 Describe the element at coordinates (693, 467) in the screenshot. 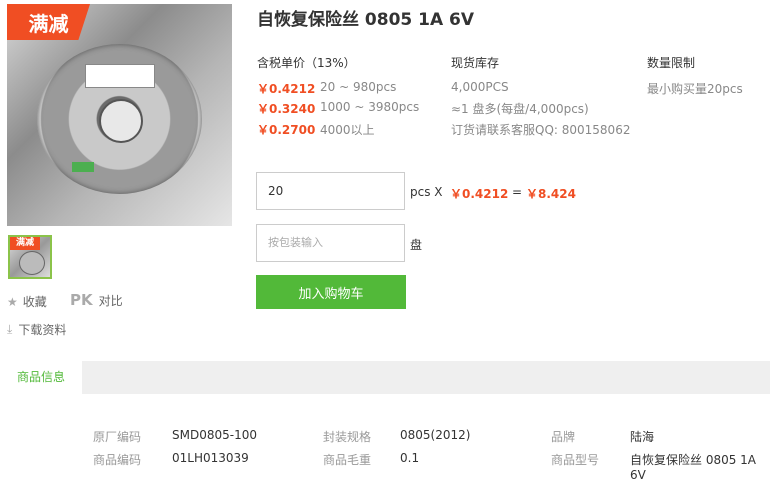

I see `spec-value: 自恢复保险丝 0805 1A 6V` at that location.